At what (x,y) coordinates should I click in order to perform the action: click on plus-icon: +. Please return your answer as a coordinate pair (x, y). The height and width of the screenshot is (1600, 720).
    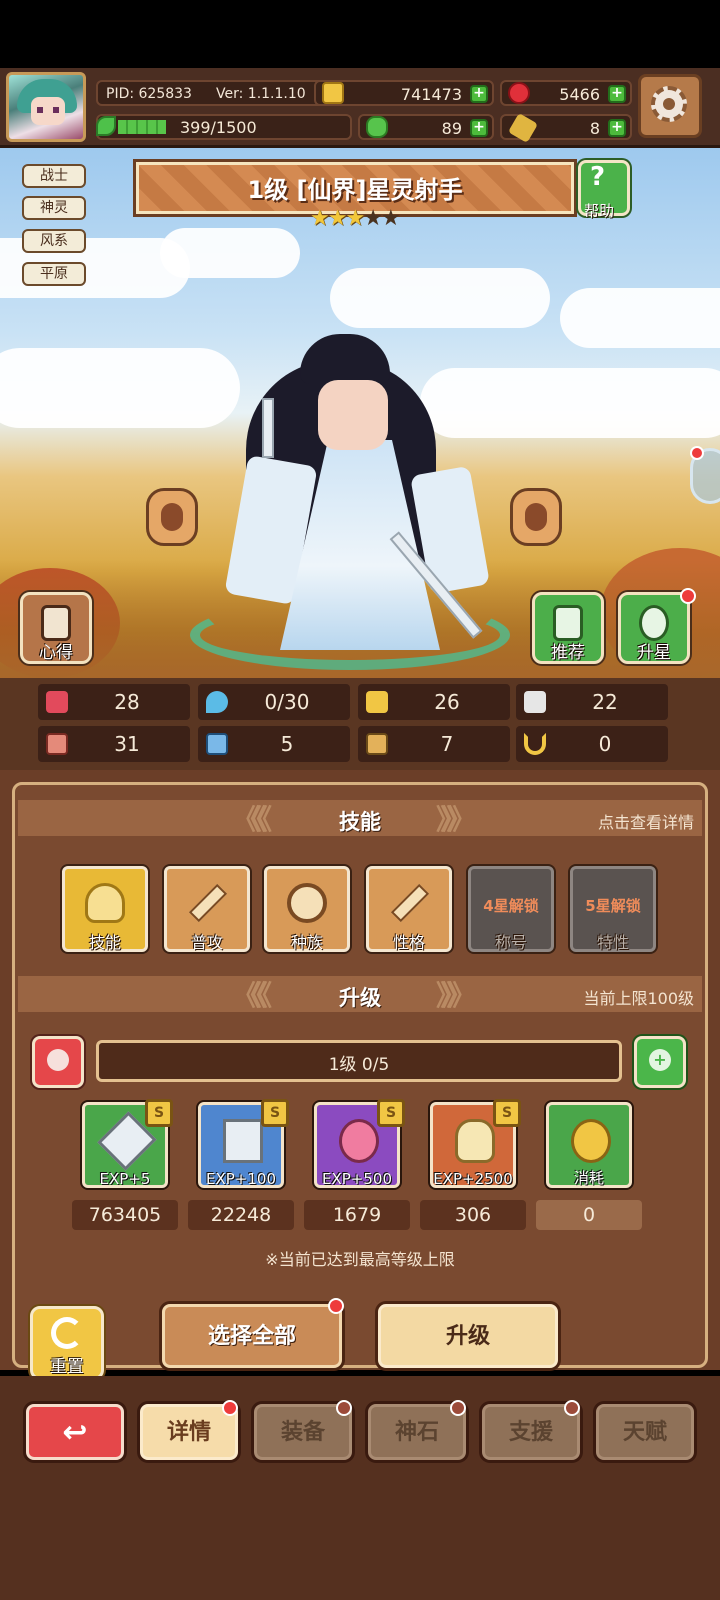
    Looking at the image, I should click on (660, 1060).